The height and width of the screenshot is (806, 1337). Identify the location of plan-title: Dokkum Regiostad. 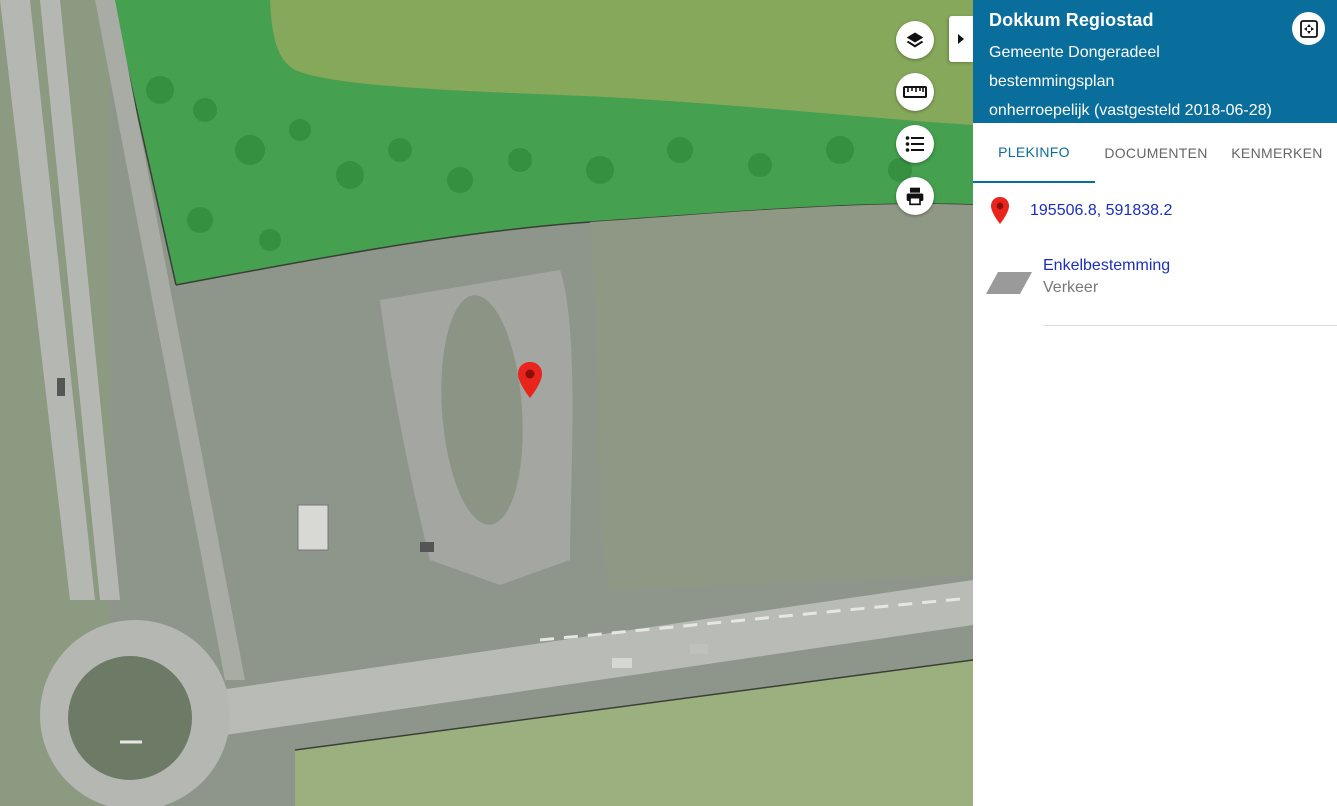
(1071, 20).